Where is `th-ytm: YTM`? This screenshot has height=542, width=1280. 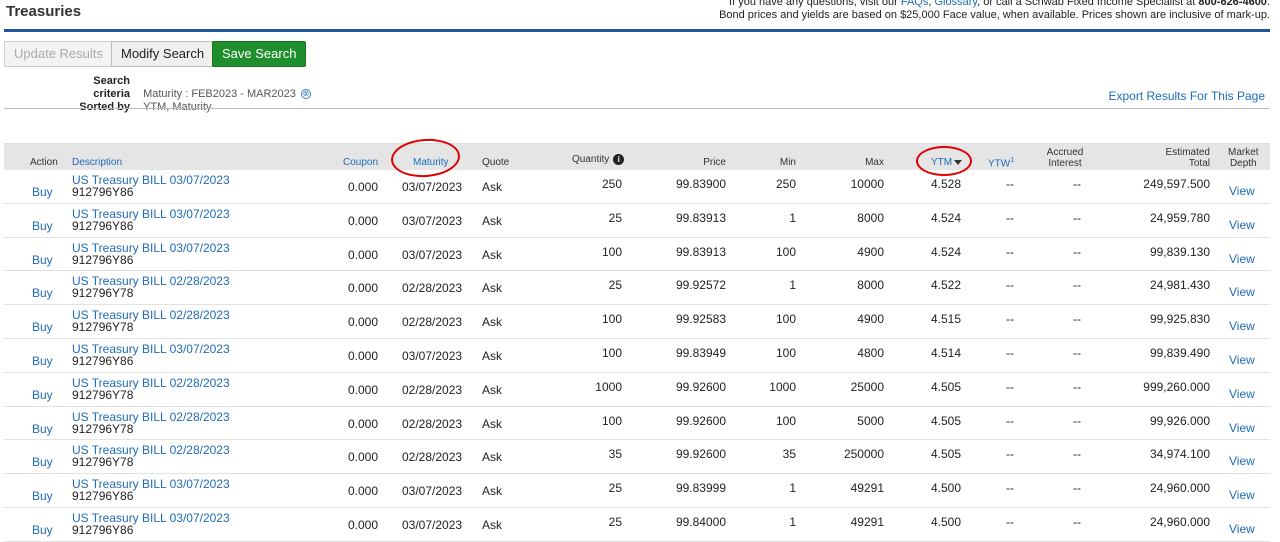 th-ytm: YTM is located at coordinates (947, 162).